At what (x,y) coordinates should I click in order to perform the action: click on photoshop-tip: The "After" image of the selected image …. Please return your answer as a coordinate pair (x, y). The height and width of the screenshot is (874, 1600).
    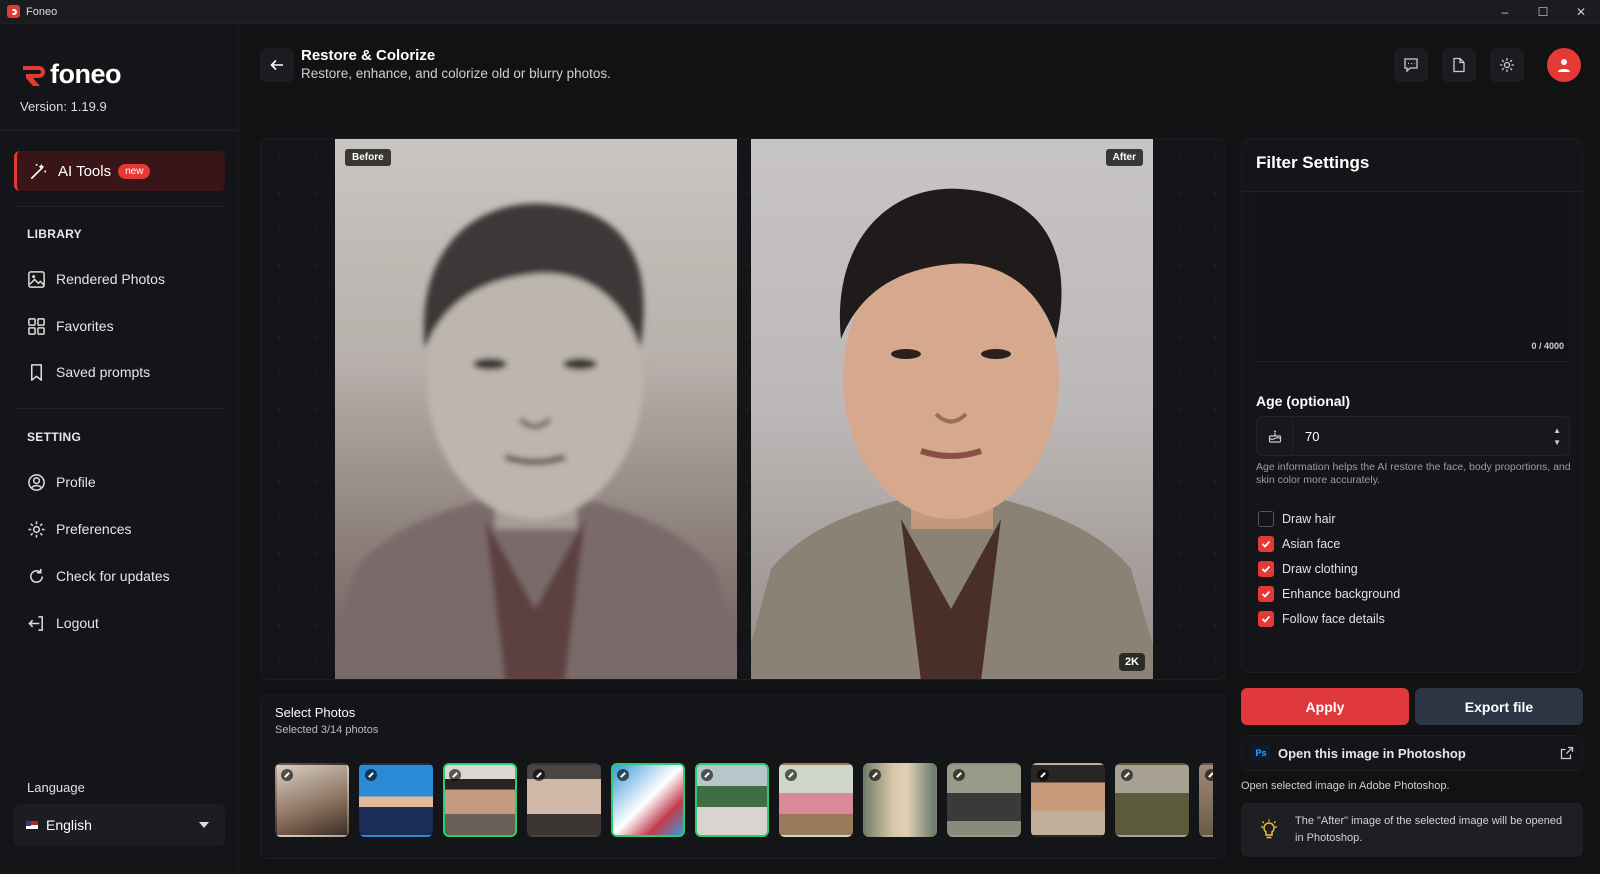
    Looking at the image, I should click on (1412, 830).